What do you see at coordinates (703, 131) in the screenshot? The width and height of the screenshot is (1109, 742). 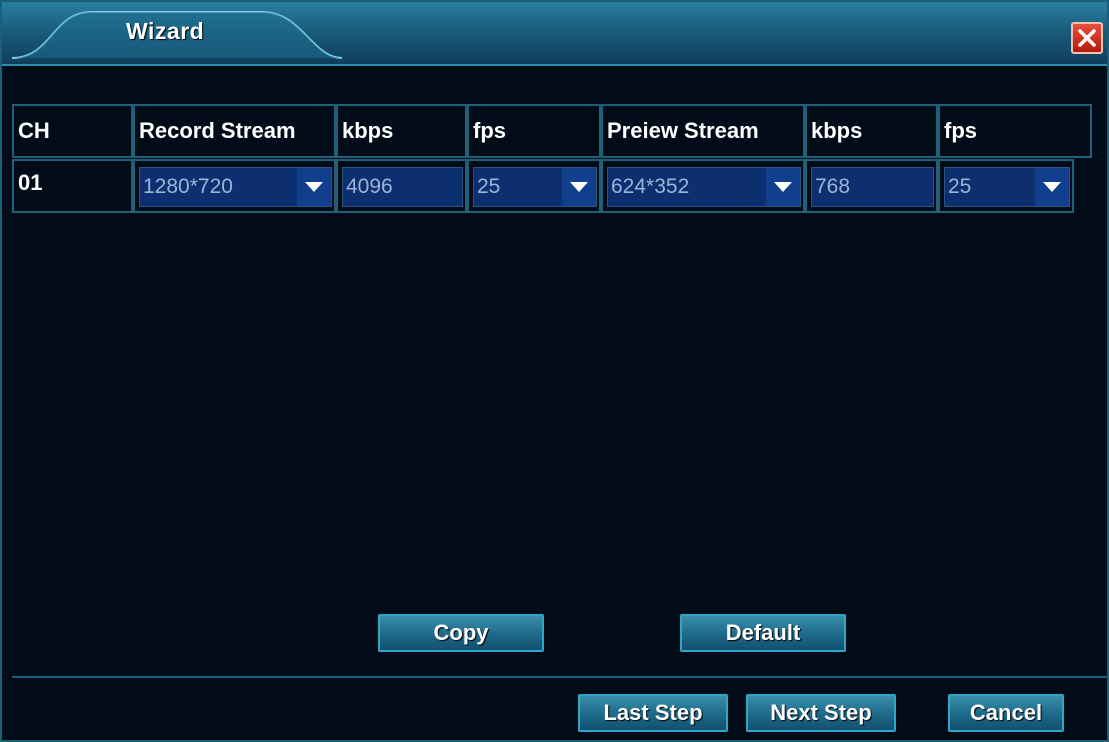 I see `header-preview-stream: Preiew Stream` at bounding box center [703, 131].